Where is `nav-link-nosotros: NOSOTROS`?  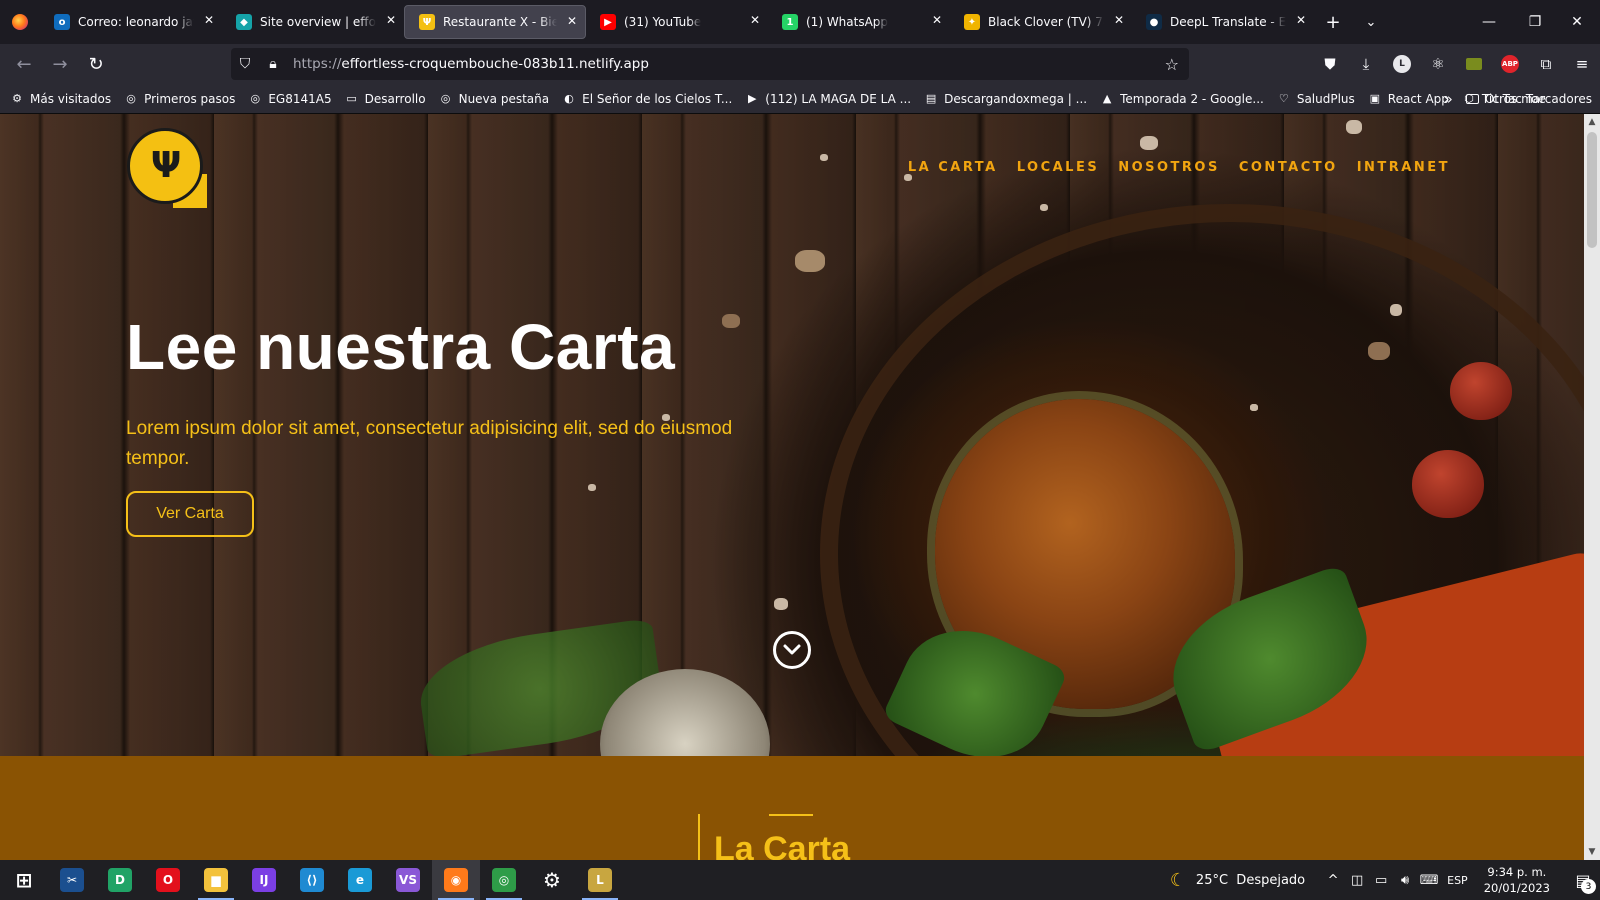
nav-link-nosotros: NOSOTROS is located at coordinates (1169, 167).